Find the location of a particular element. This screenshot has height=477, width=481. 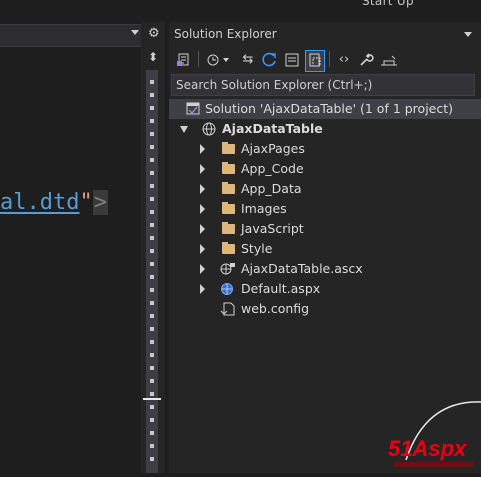

watermark-logo: 51Aspx is located at coordinates (433, 436).